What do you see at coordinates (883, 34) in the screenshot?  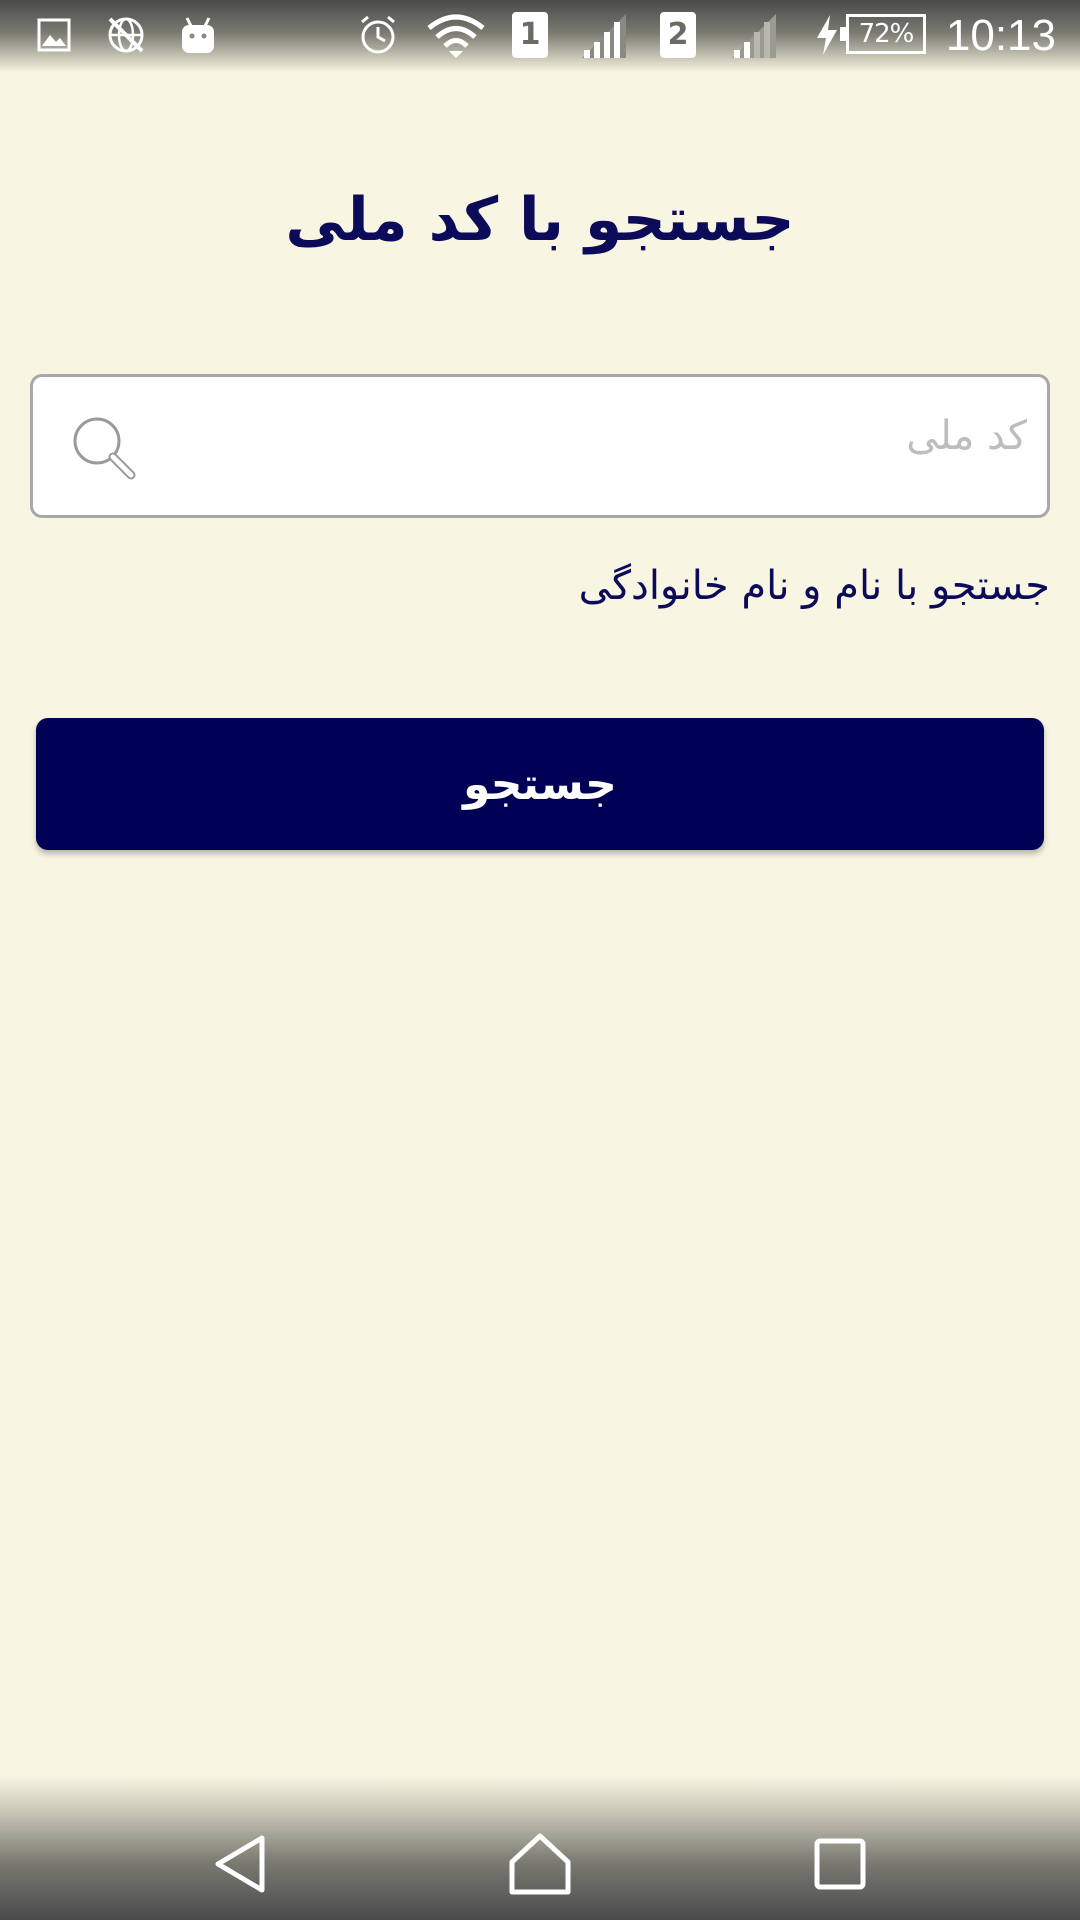 I see `battery-icon: 72%` at bounding box center [883, 34].